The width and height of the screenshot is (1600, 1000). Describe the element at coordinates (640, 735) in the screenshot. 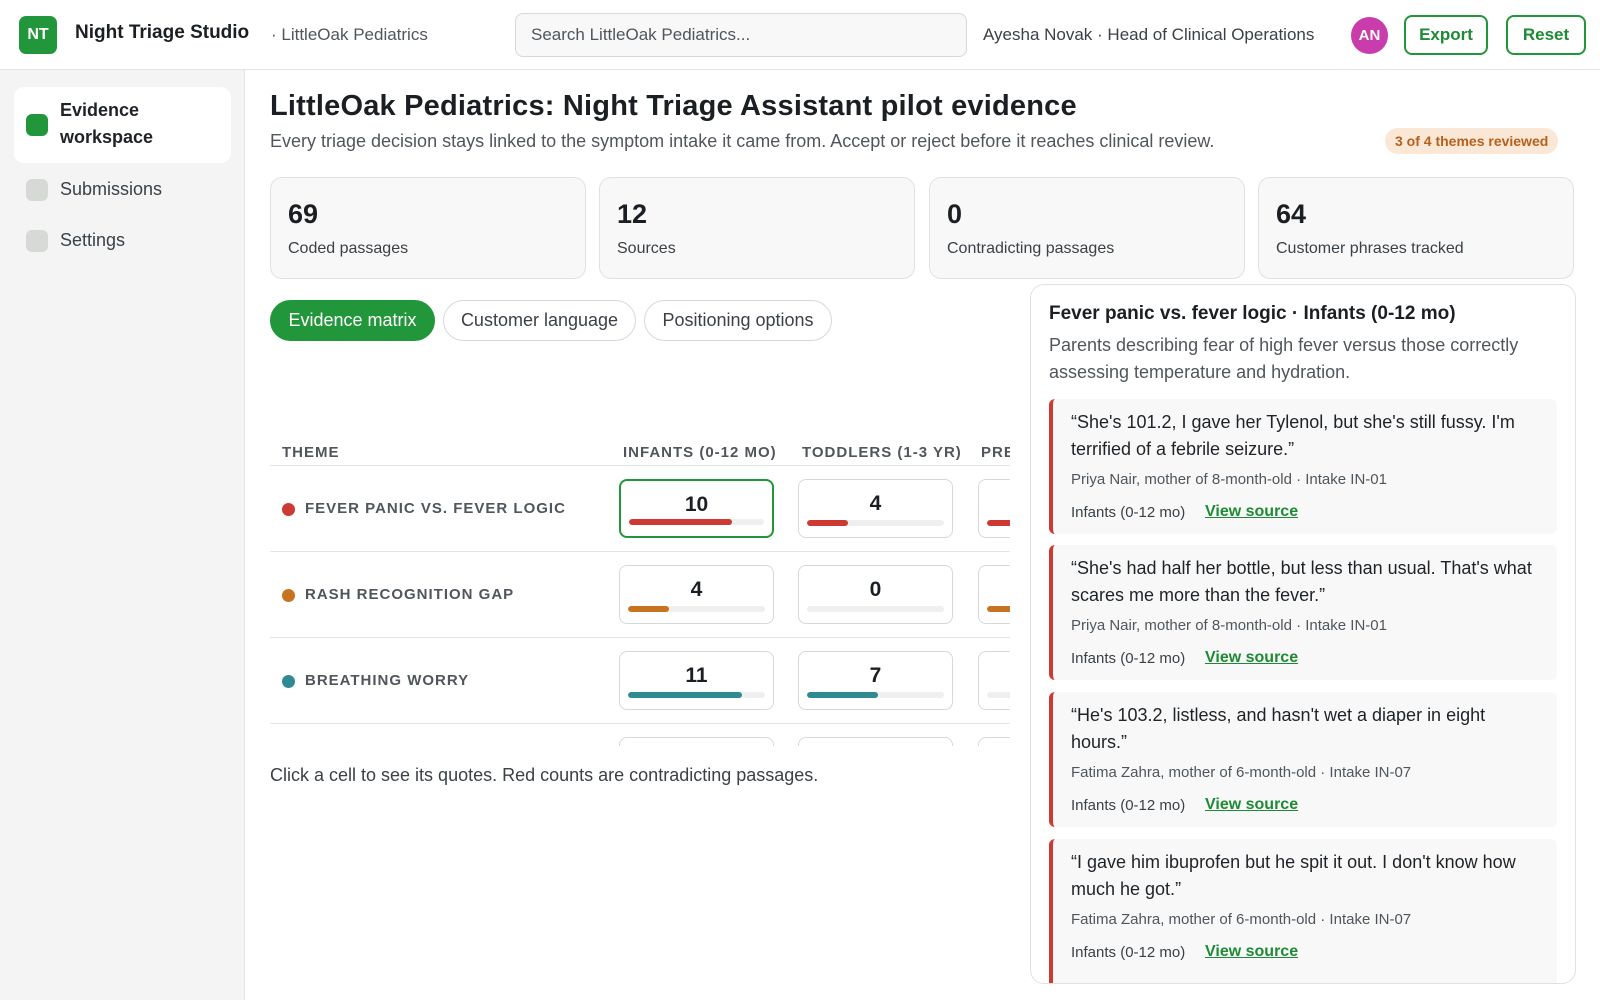

I see `matrix-row: CHRONIC CONDITION UNCERTAINTY 0 0` at that location.